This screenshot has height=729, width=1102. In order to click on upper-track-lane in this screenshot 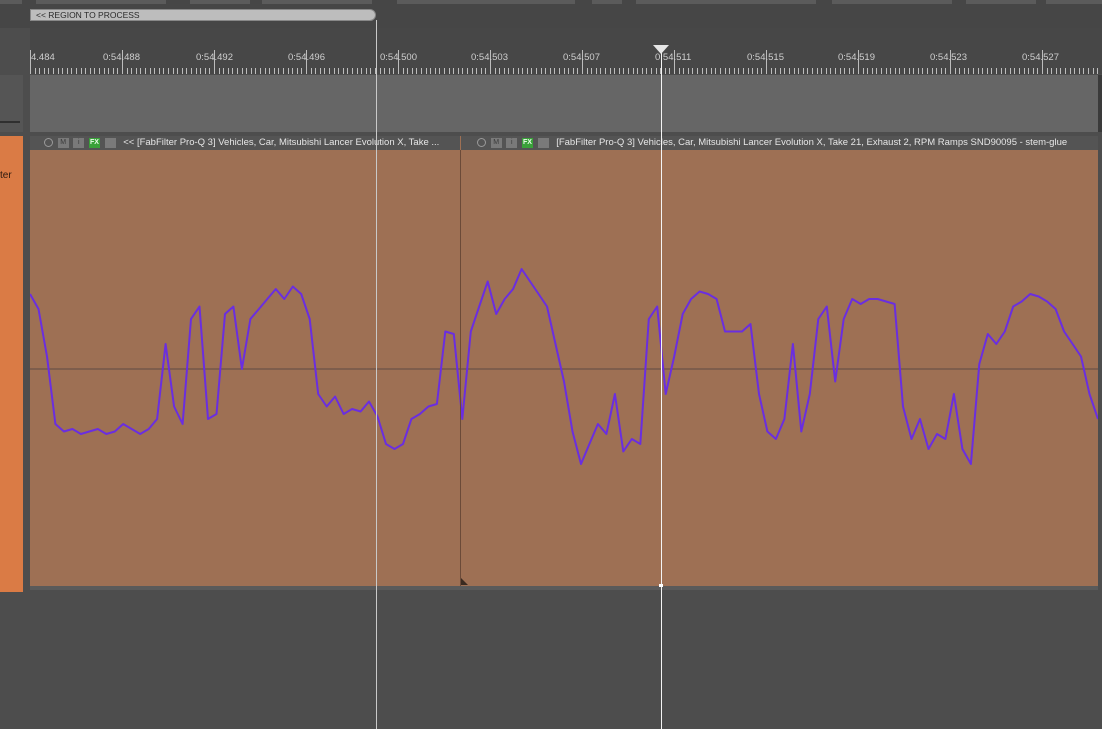, I will do `click(564, 103)`.